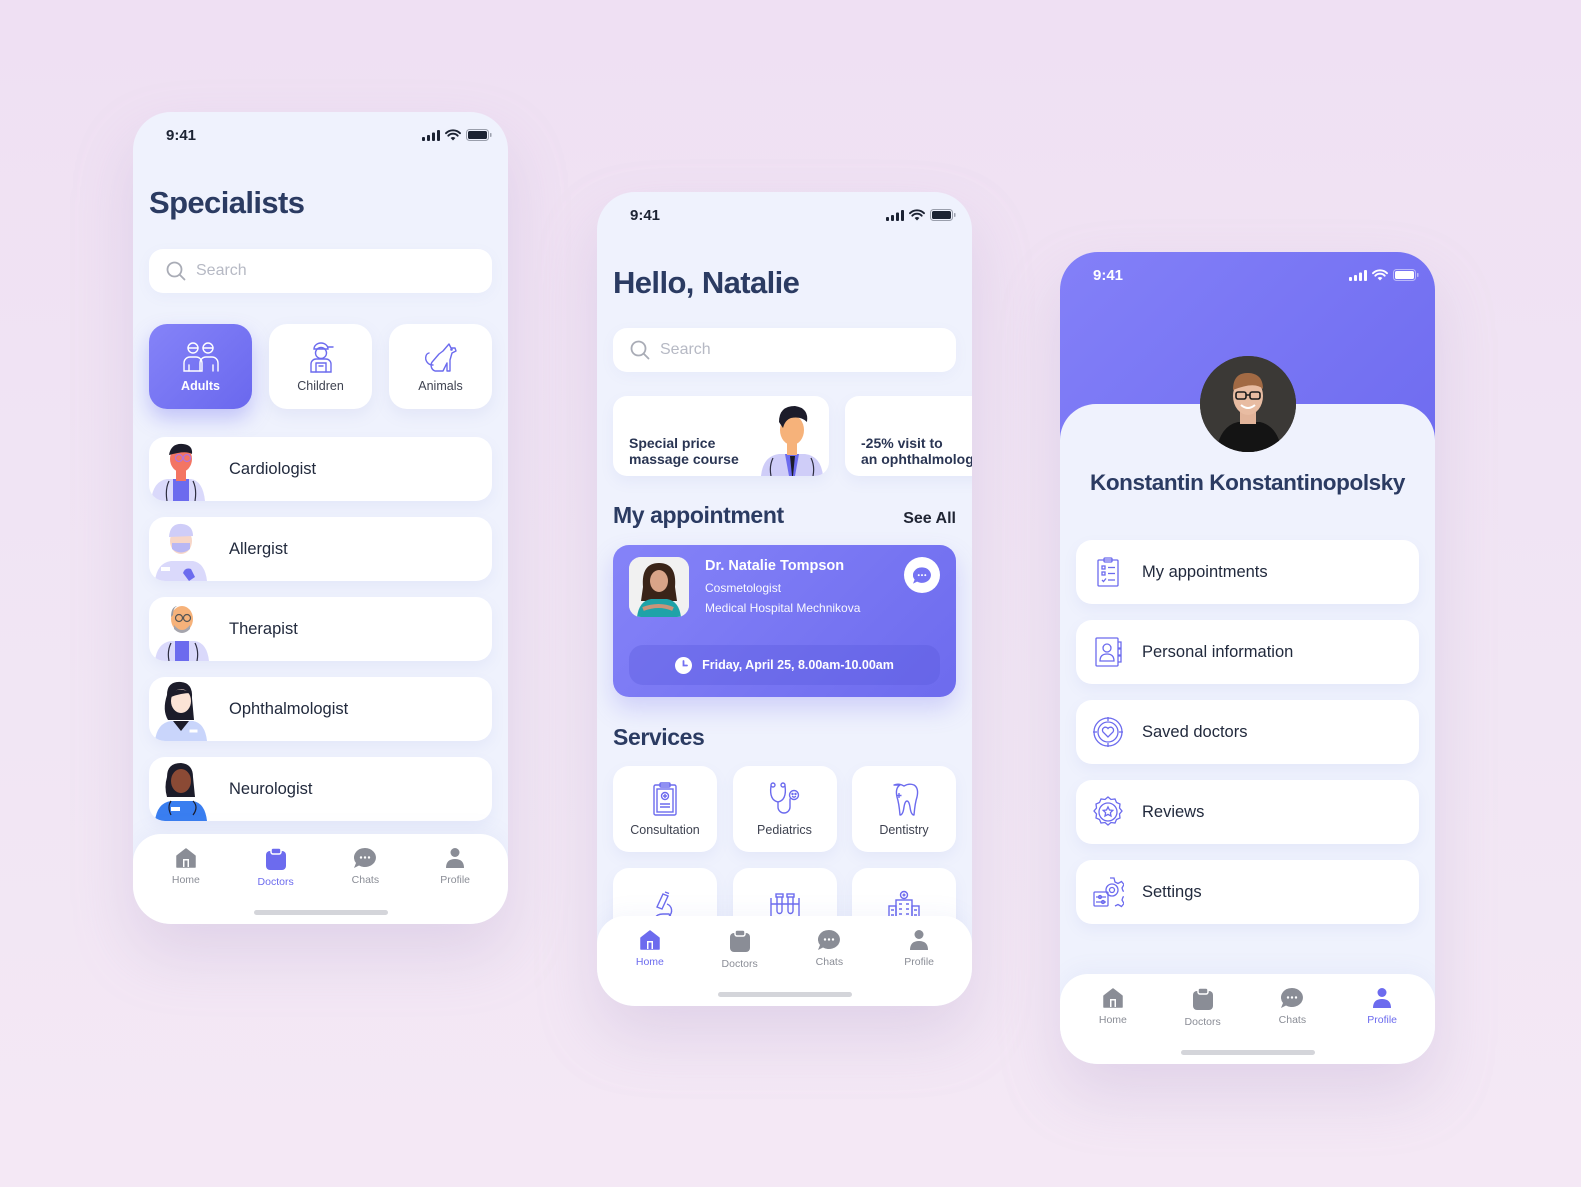  What do you see at coordinates (665, 799) in the screenshot?
I see `clipboard-medical-icon` at bounding box center [665, 799].